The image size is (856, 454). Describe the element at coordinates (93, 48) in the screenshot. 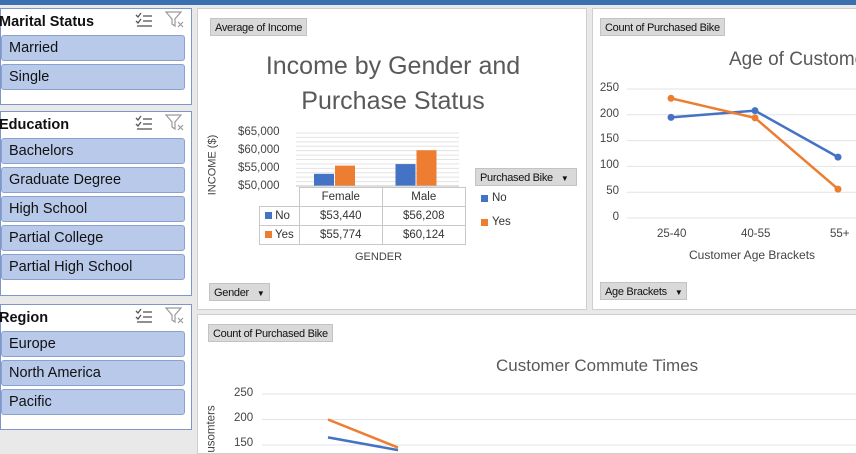

I see `slicer-item-married: Married` at that location.